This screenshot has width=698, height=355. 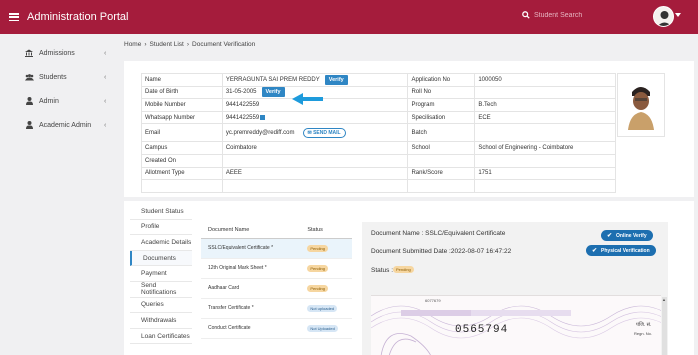 I want to click on certificate-number: 0565794, so click(x=482, y=330).